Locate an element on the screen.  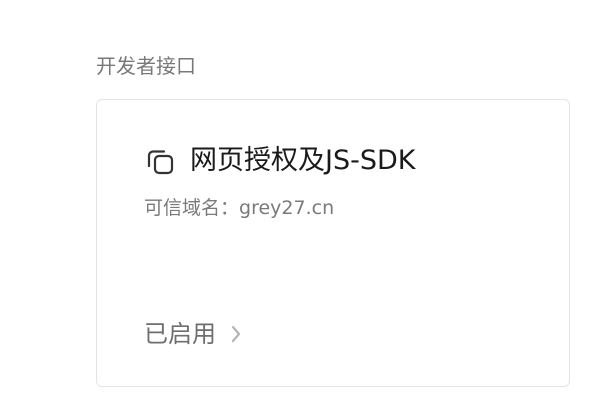
trusted-domain-label: 可信域名： is located at coordinates (192, 208).